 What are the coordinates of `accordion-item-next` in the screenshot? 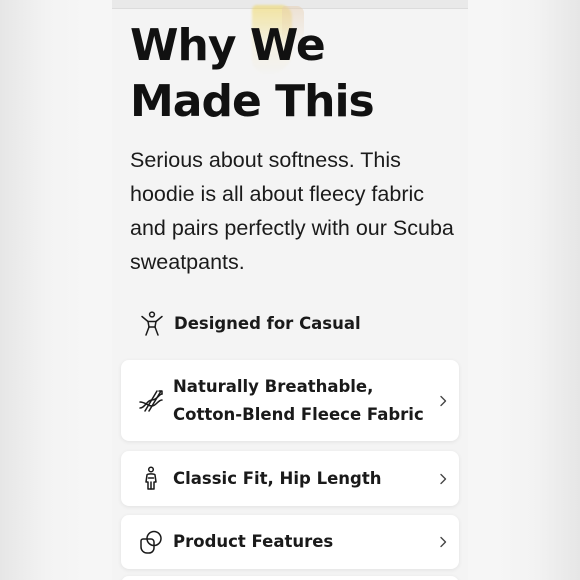 It's located at (290, 578).